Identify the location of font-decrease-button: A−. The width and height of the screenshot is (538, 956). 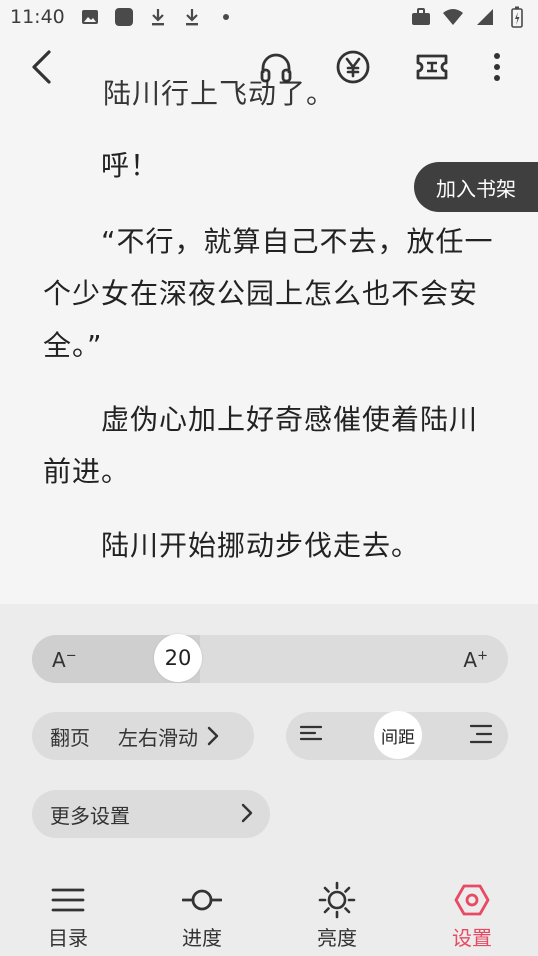
(64, 660).